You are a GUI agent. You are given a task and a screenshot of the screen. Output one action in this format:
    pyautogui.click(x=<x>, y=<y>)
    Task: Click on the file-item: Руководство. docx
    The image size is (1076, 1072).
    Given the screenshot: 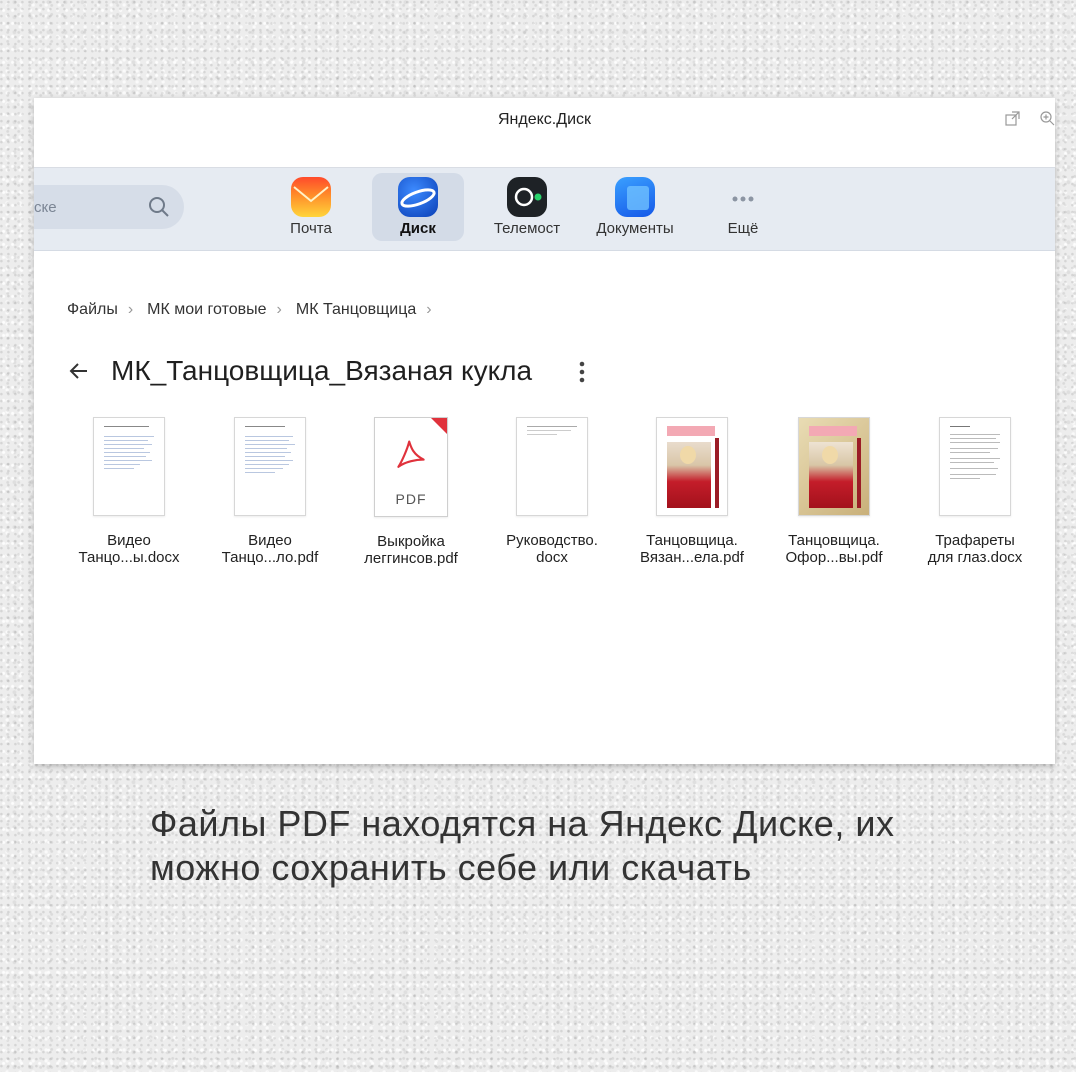 What is the action you would take?
    pyautogui.click(x=552, y=491)
    